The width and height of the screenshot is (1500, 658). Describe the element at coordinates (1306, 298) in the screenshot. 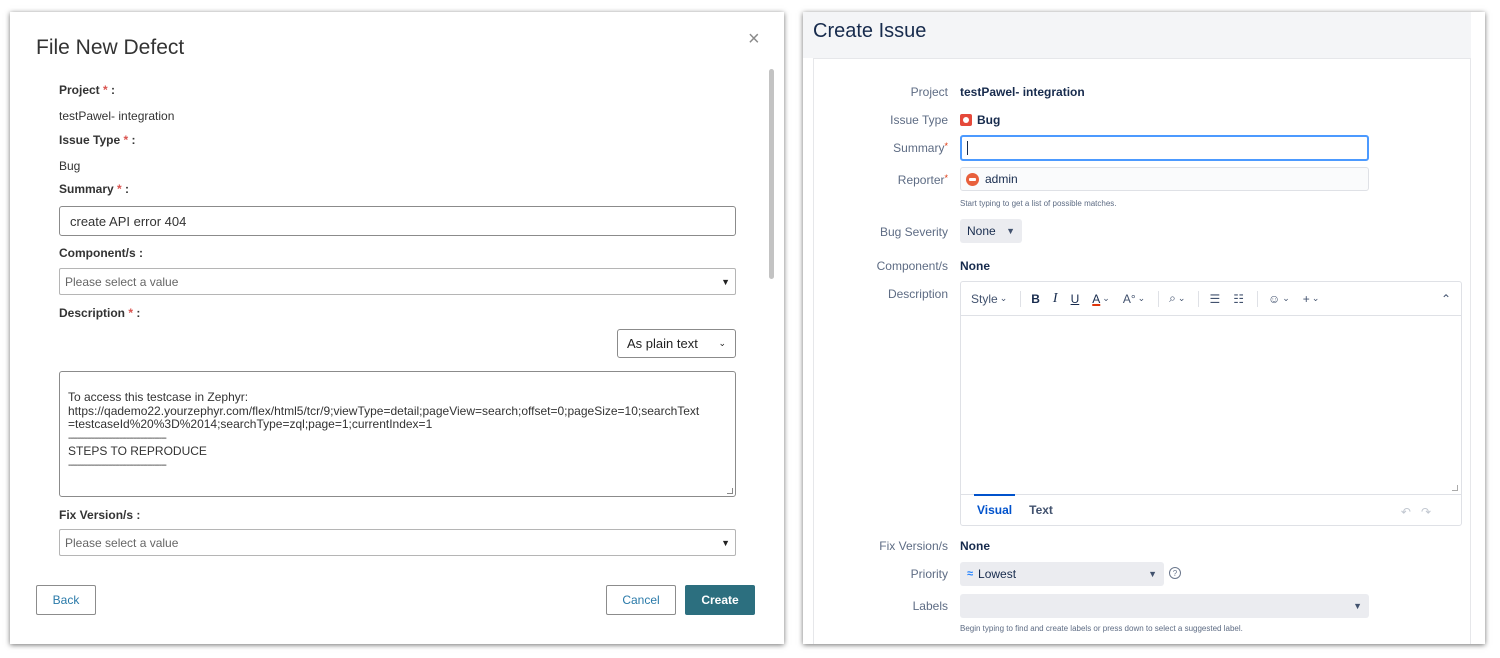

I see `plus-icon: +` at that location.